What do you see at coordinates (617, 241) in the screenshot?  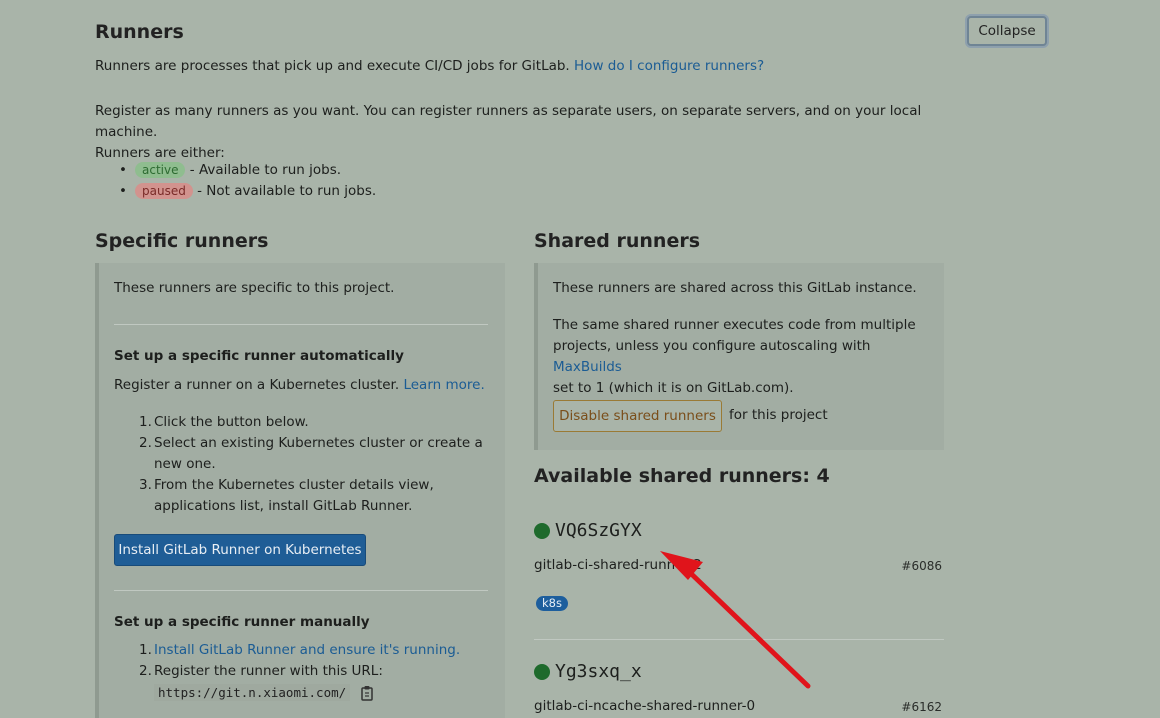 I see `shared-runners-title: Shared runners` at bounding box center [617, 241].